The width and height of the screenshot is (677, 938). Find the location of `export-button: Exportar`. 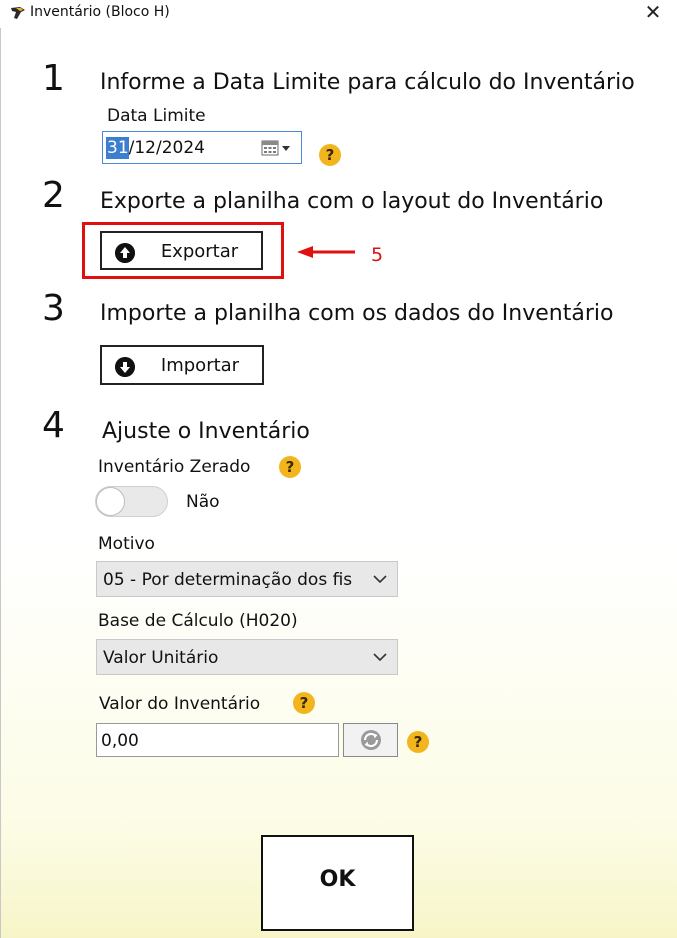

export-button: Exportar is located at coordinates (181, 250).